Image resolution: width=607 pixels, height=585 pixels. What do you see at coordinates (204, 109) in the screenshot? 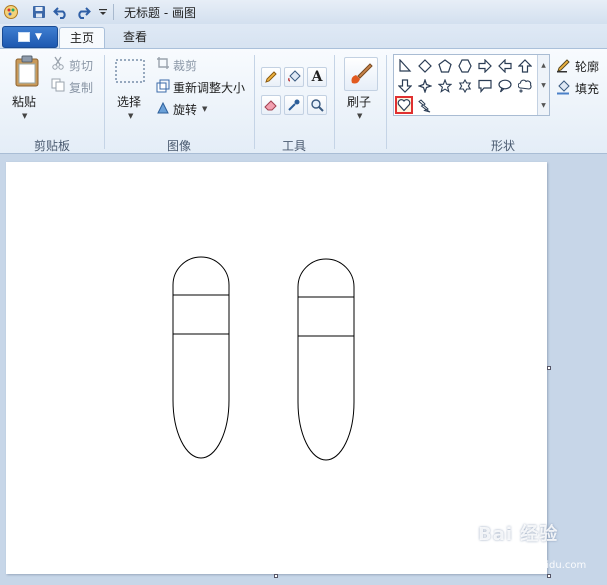
I see `rotate-dropdown-chevron-icon: ▼` at bounding box center [204, 109].